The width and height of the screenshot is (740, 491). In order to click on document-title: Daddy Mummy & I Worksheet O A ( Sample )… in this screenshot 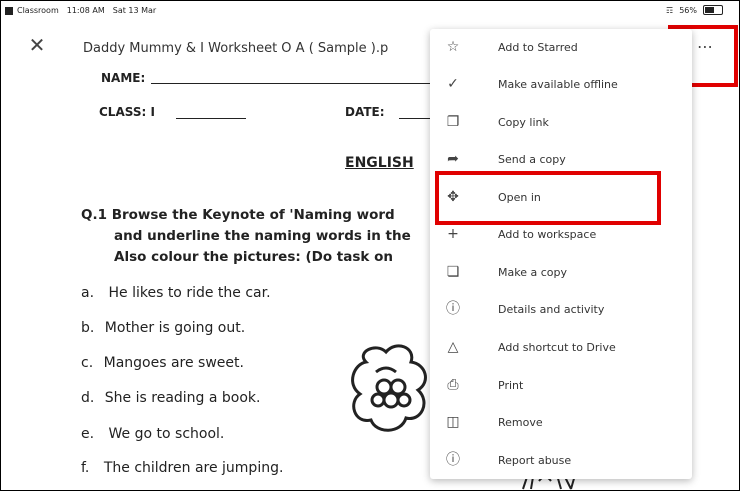, I will do `click(236, 48)`.